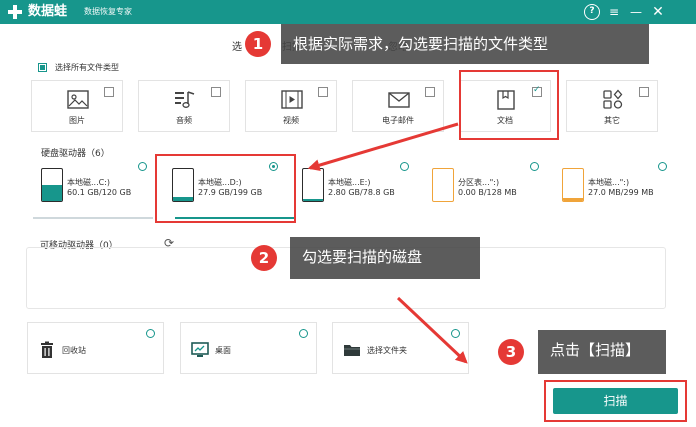  Describe the element at coordinates (42, 67) in the screenshot. I see `select-all-checkbox` at that location.